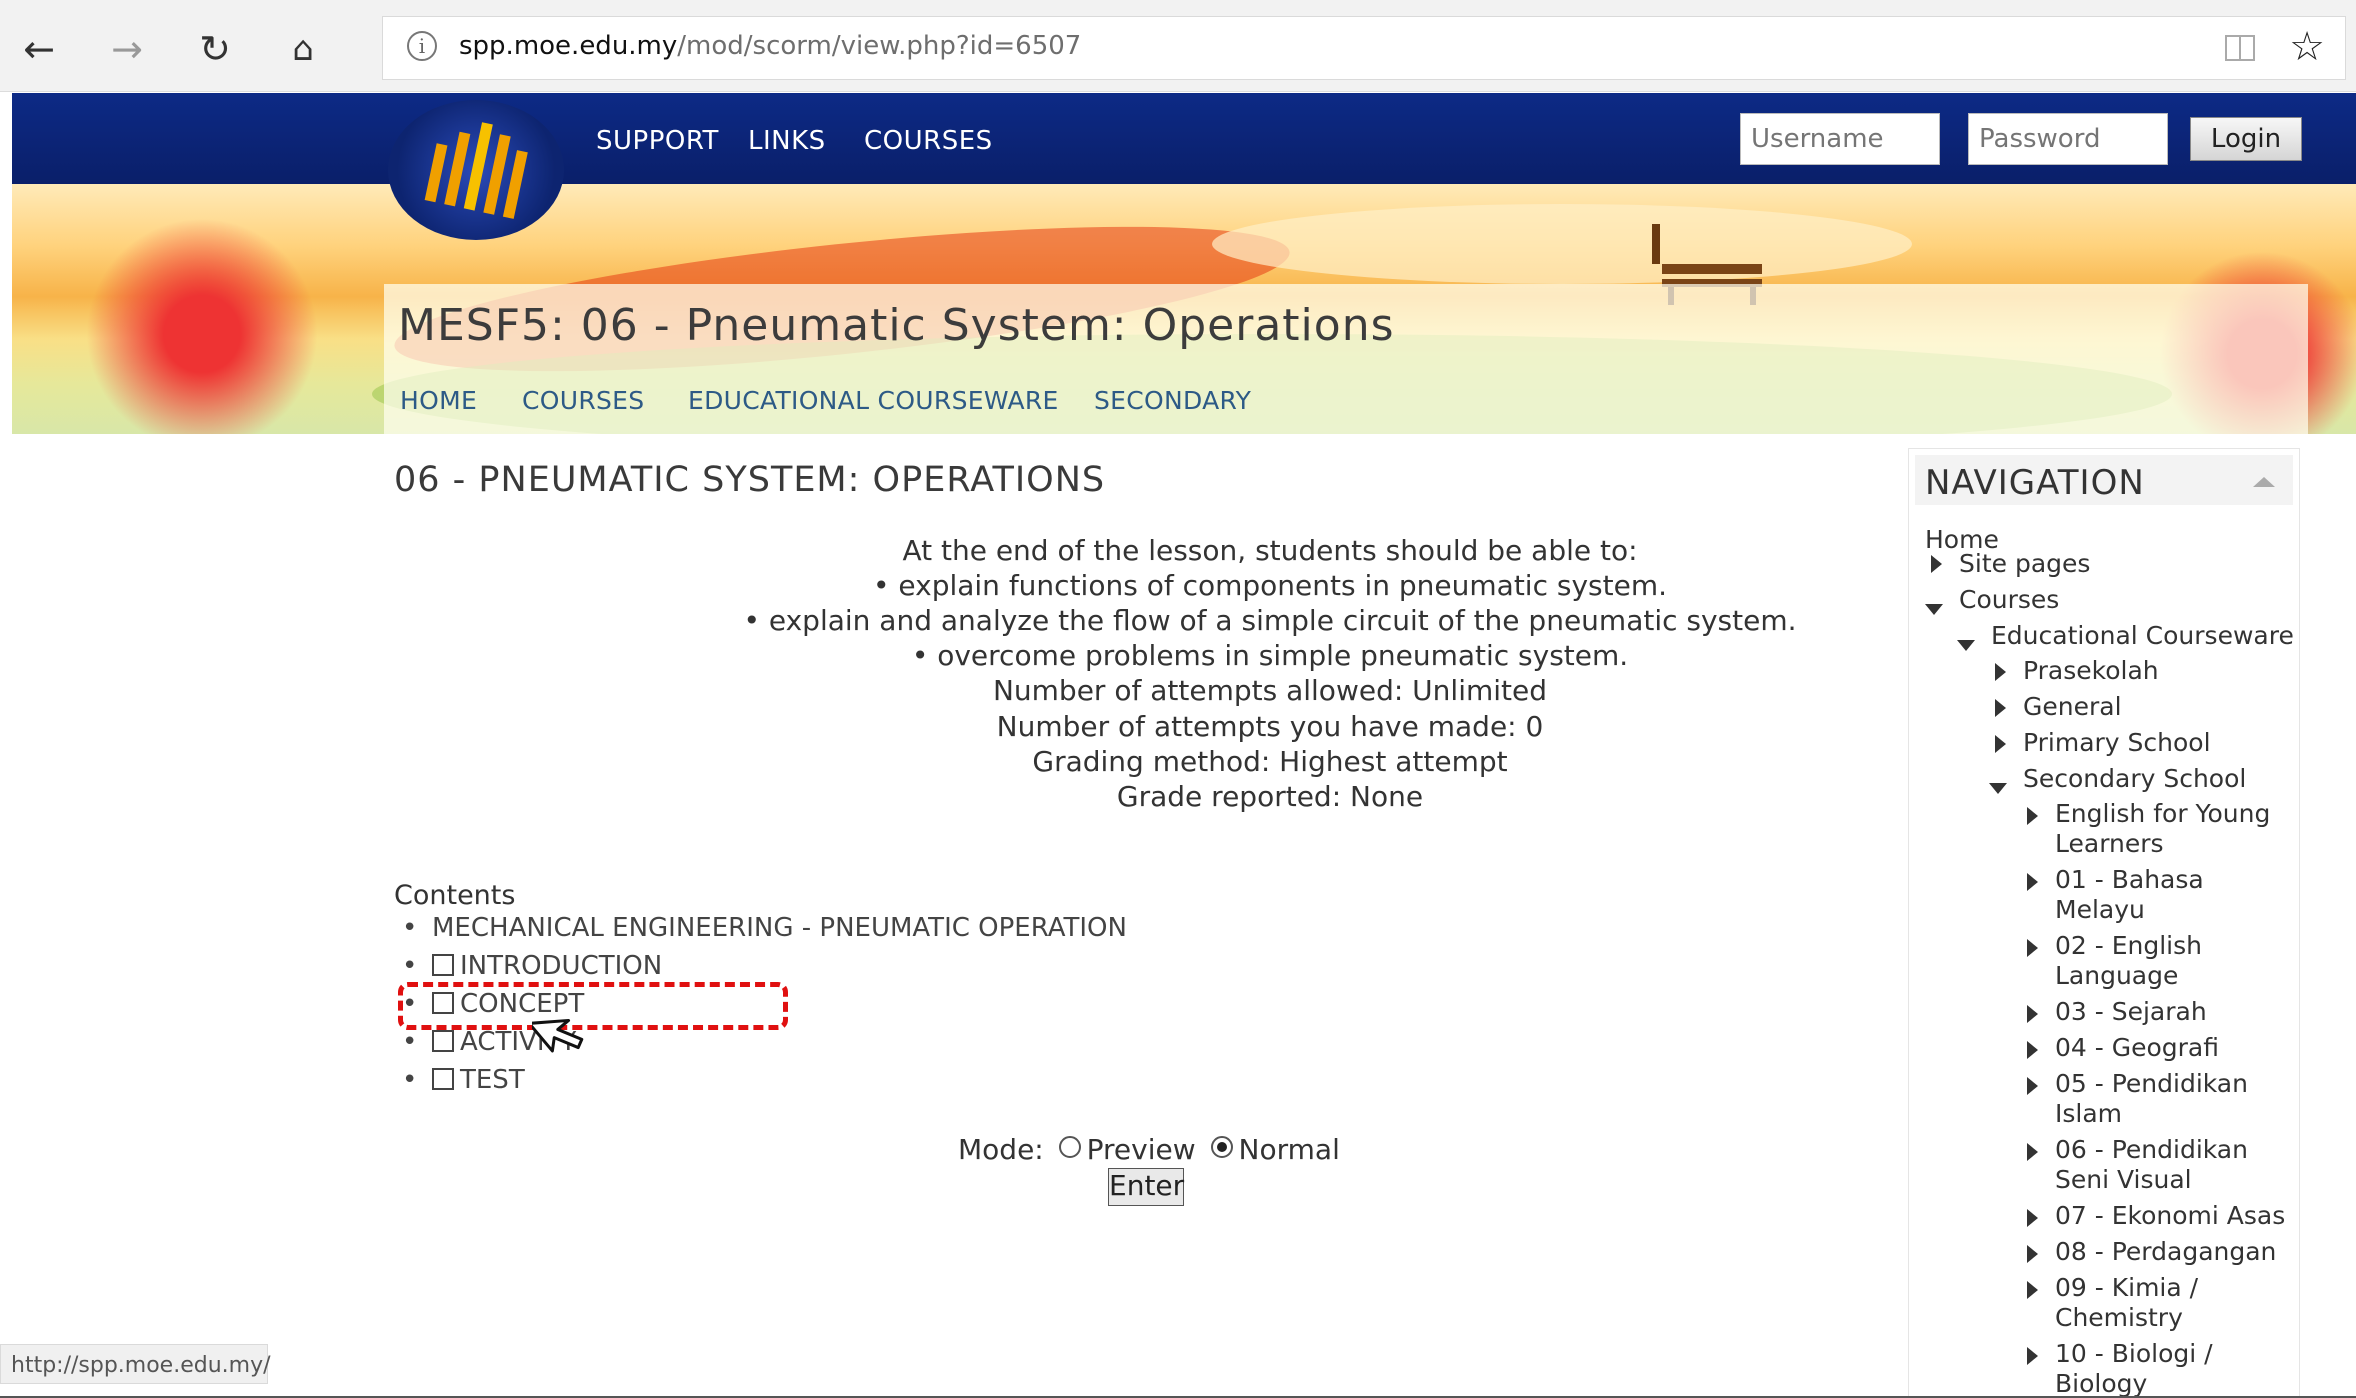 Image resolution: width=2356 pixels, height=1398 pixels. What do you see at coordinates (750, 480) in the screenshot?
I see `activity-heading: 06 - PNEUMATIC SYSTEM: OPERATIONS` at bounding box center [750, 480].